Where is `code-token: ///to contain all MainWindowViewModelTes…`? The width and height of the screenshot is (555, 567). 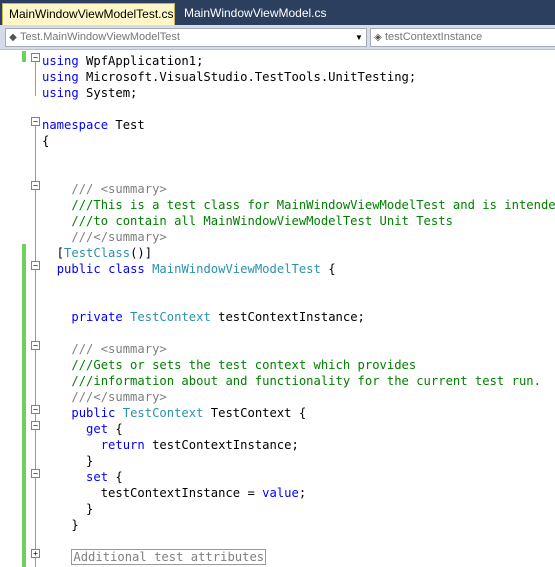 code-token: ///to contain all MainWindowViewModelTes… is located at coordinates (262, 221).